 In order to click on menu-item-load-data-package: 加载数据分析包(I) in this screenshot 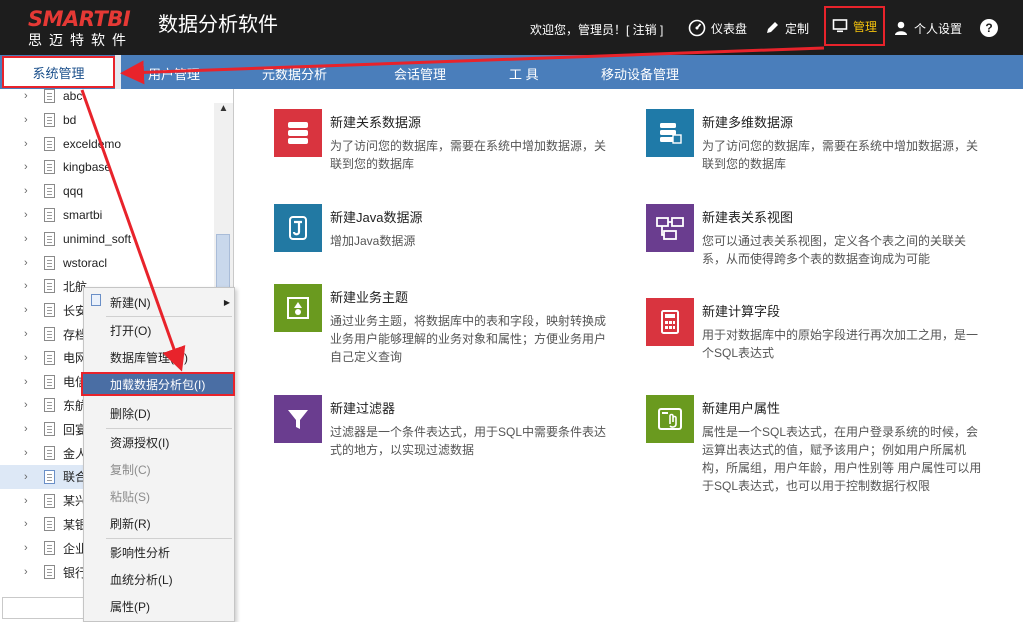, I will do `click(158, 384)`.